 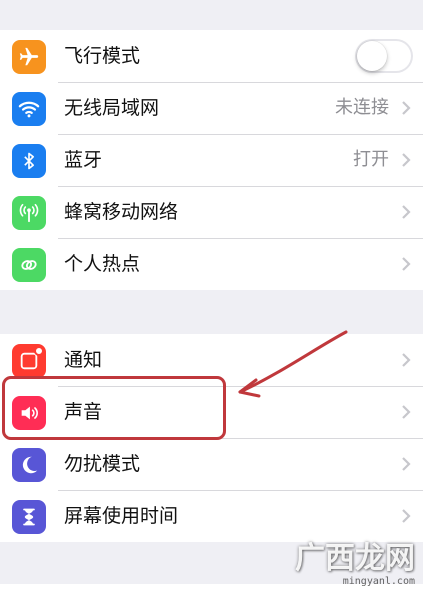 What do you see at coordinates (121, 516) in the screenshot?
I see `settings-row-label: 屏幕使用时间` at bounding box center [121, 516].